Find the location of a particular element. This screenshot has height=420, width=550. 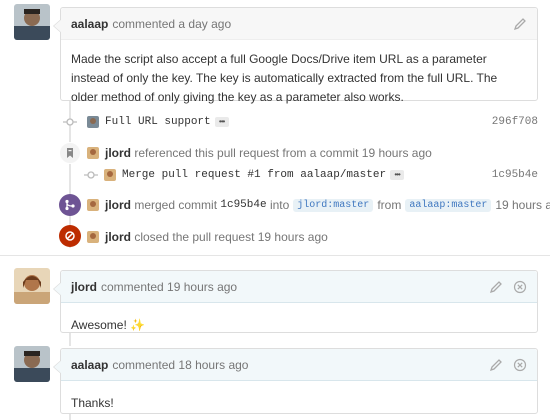

comment-header: jlord commented 19 hours ago is located at coordinates (299, 287).